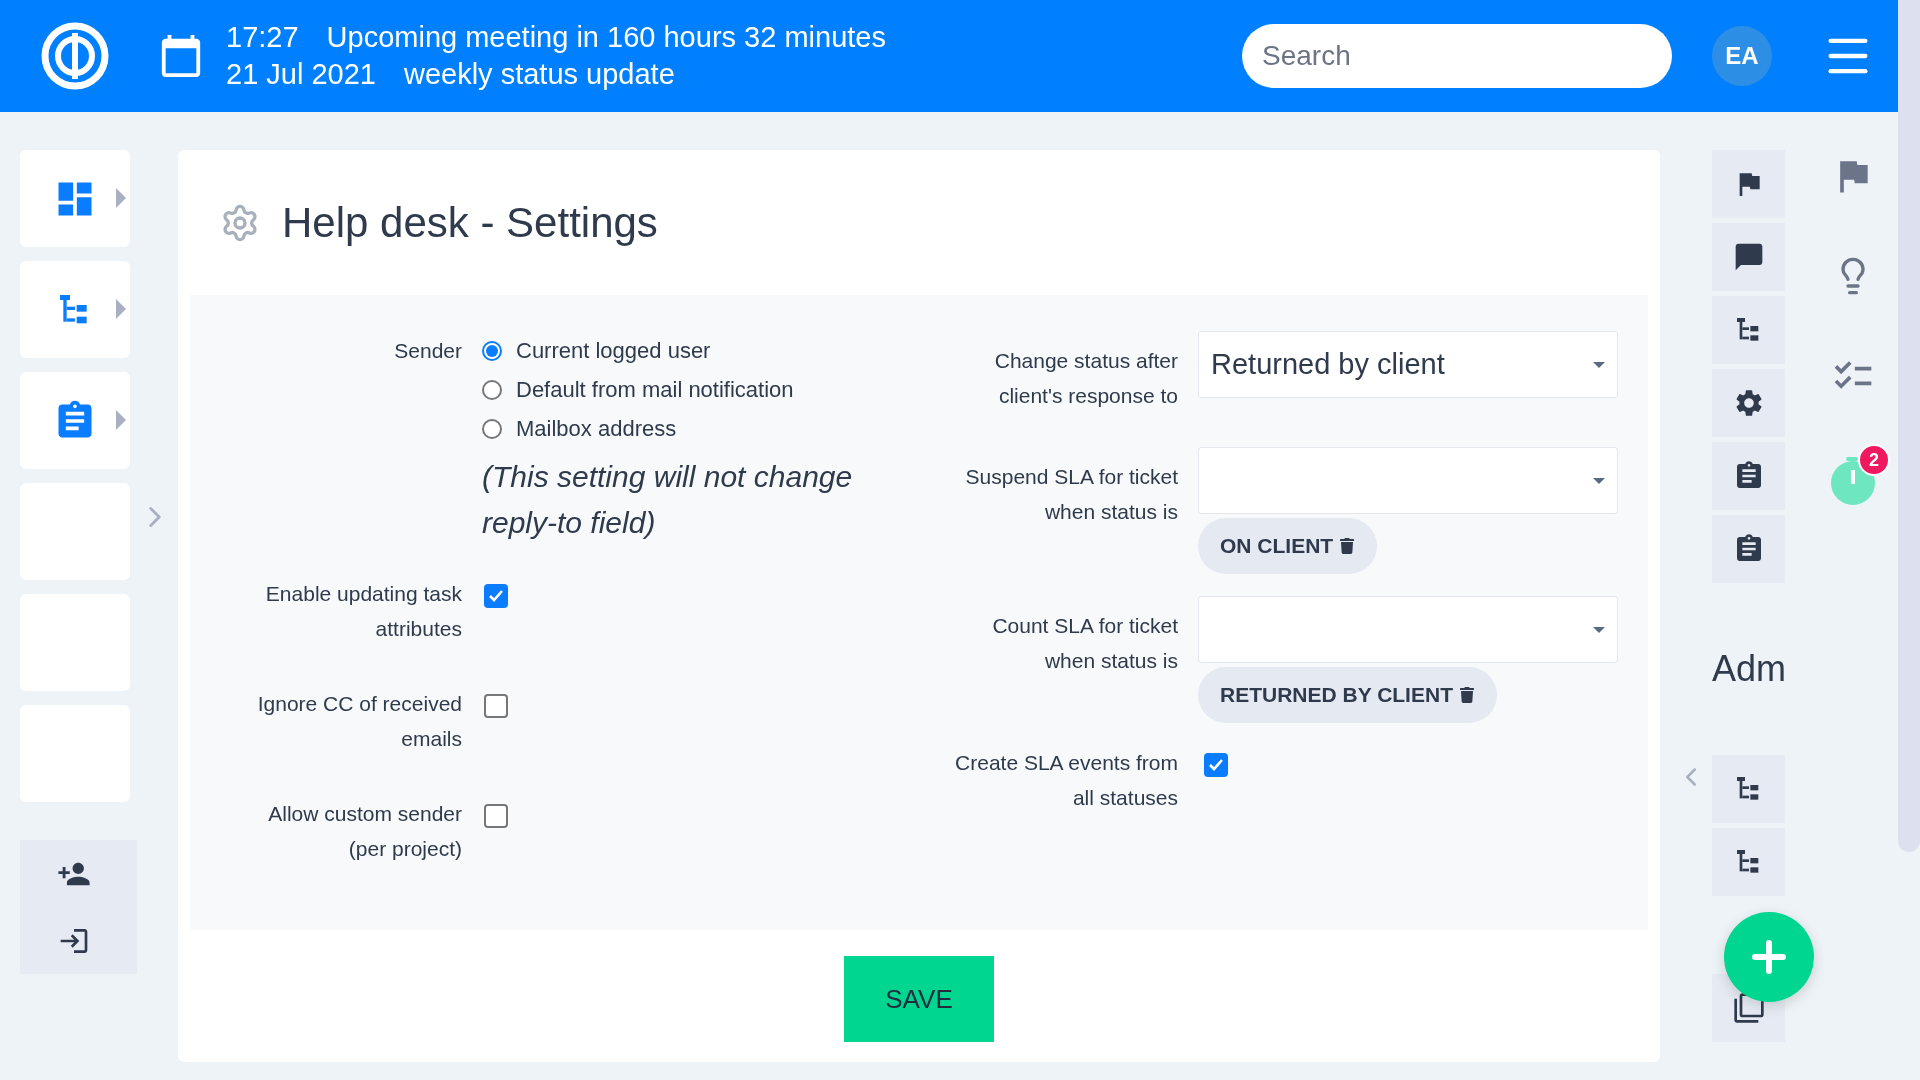 This screenshot has width=1920, height=1080. I want to click on chat-button, so click(1748, 257).